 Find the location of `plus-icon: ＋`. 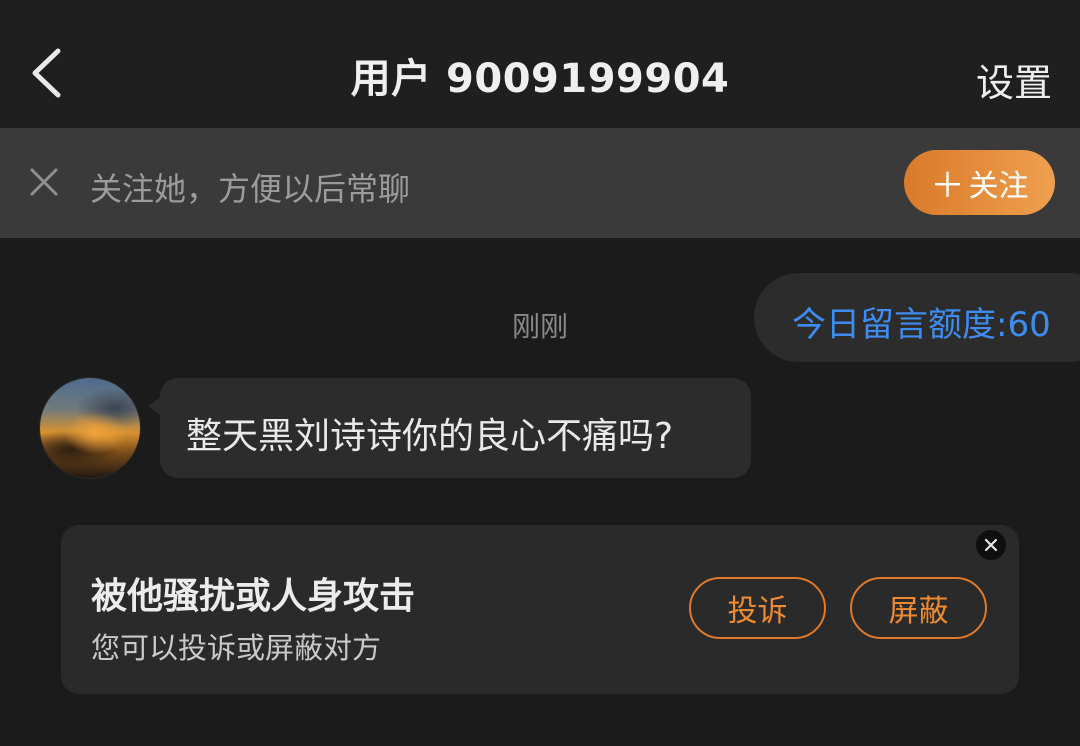

plus-icon: ＋ is located at coordinates (947, 186).